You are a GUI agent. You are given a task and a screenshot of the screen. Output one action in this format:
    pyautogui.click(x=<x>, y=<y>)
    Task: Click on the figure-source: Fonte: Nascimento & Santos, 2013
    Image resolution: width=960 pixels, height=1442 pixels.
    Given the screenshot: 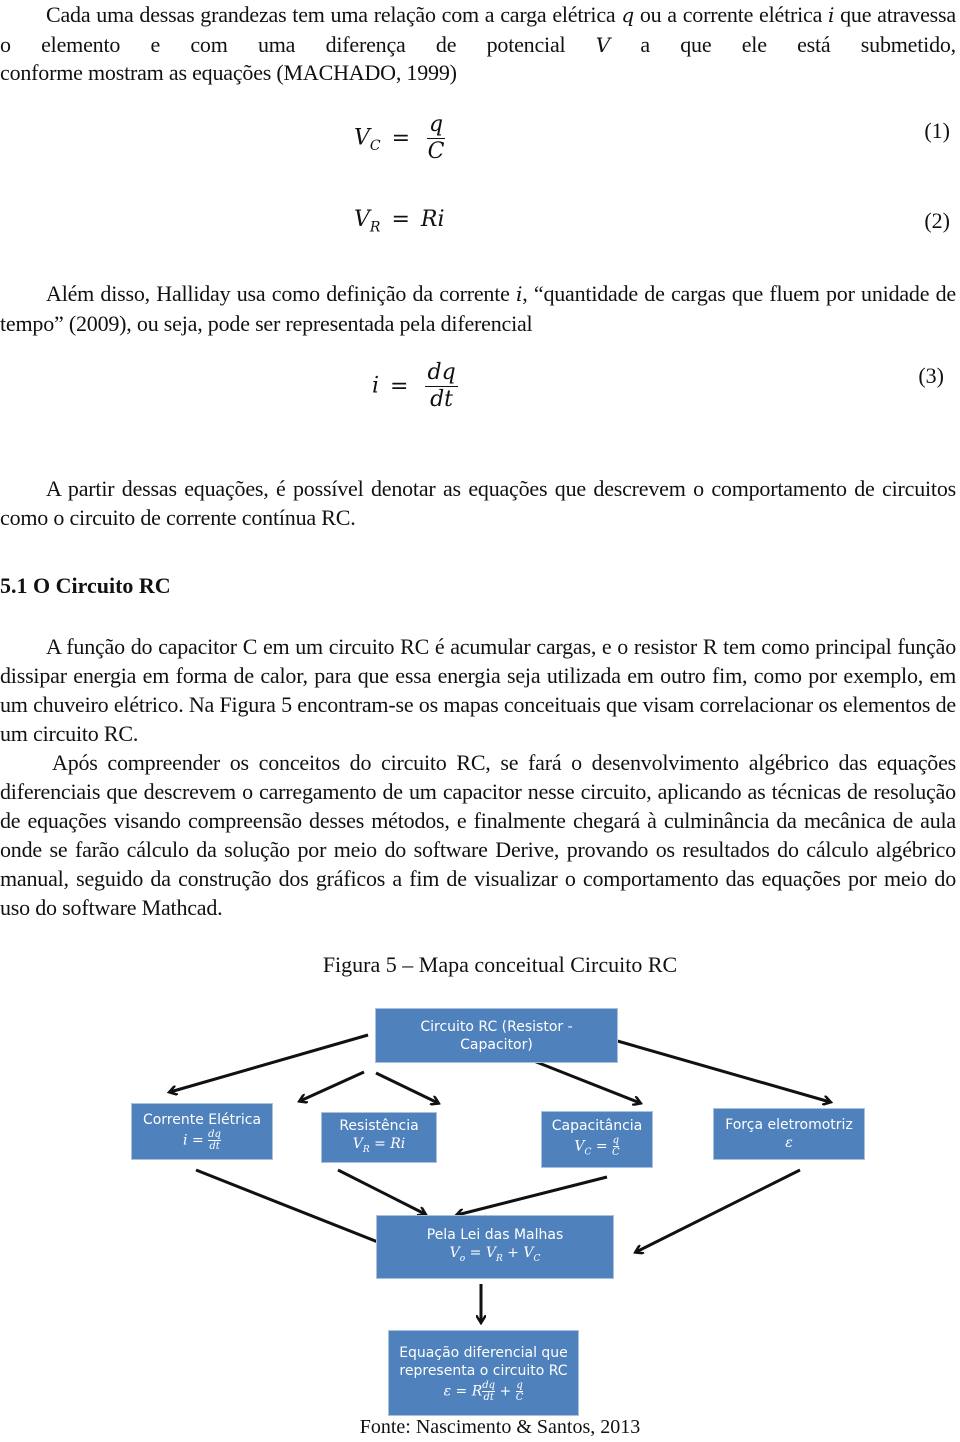 What is the action you would take?
    pyautogui.click(x=500, y=1427)
    